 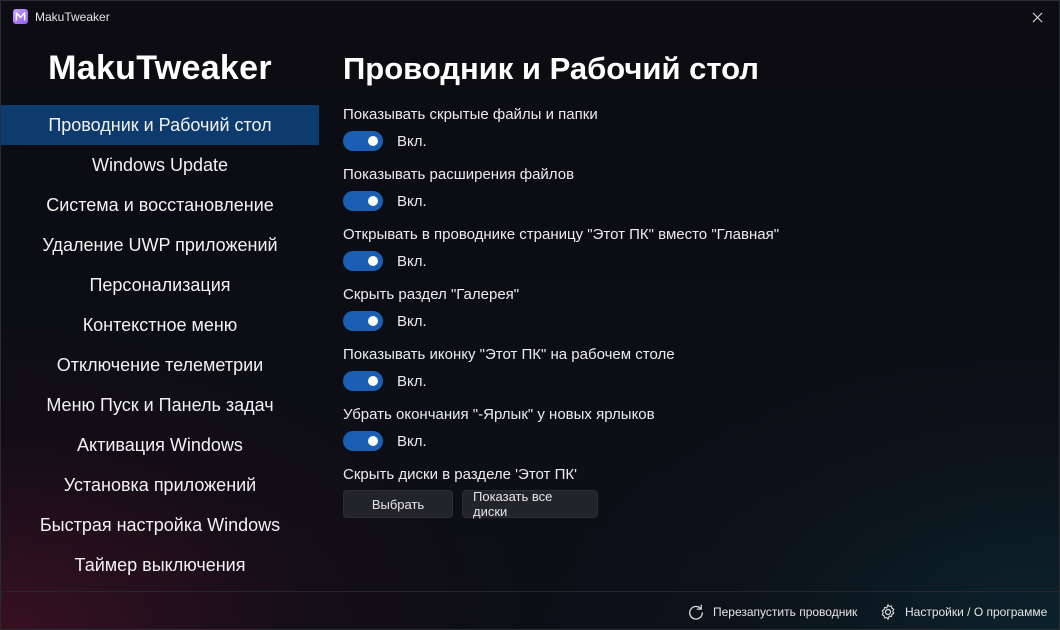 I want to click on sidebar-item-app-install: Установка приложений, so click(x=160, y=485).